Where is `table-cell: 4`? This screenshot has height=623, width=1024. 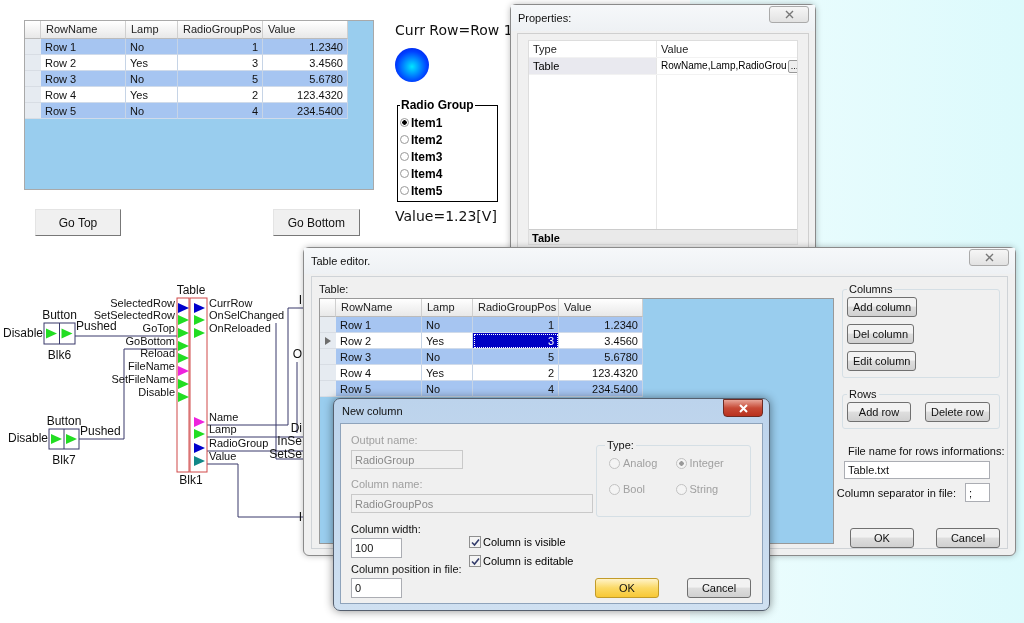 table-cell: 4 is located at coordinates (220, 111).